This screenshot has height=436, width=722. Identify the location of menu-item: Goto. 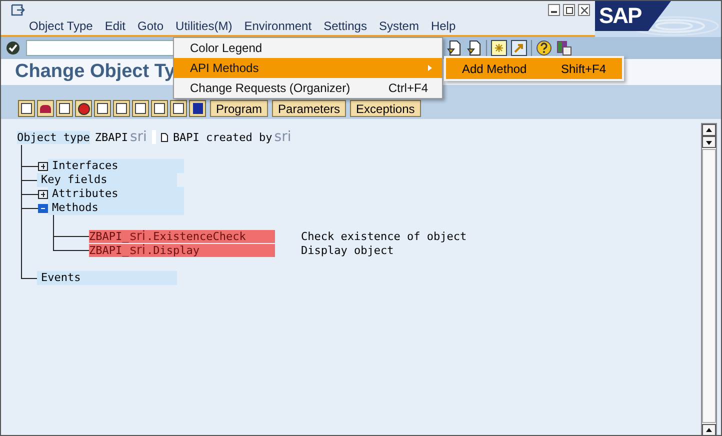
(151, 26).